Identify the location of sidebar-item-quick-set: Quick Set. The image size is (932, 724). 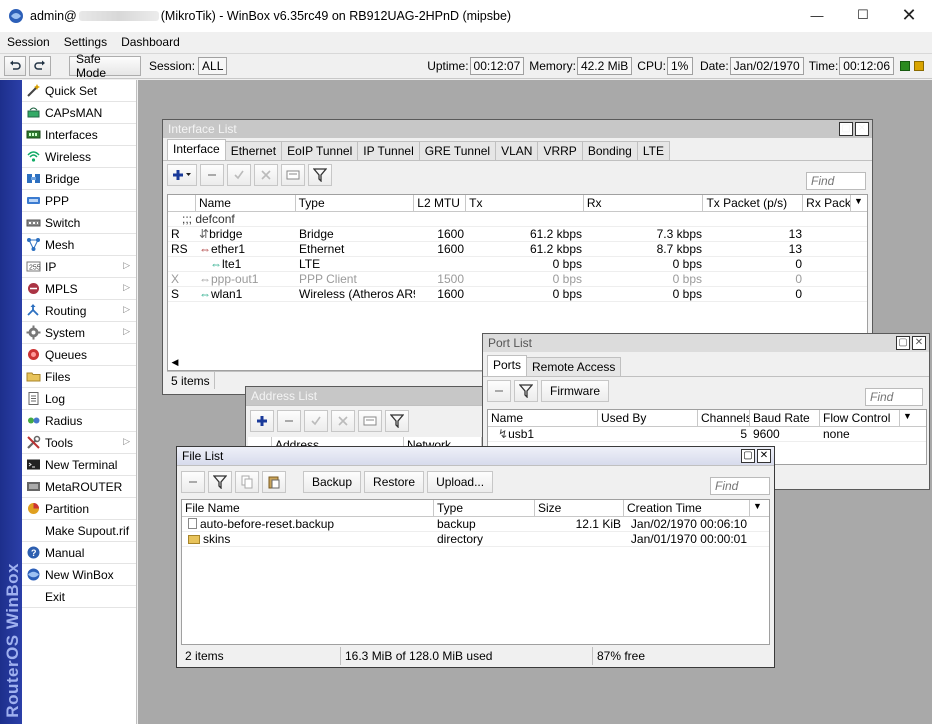
(79, 91).